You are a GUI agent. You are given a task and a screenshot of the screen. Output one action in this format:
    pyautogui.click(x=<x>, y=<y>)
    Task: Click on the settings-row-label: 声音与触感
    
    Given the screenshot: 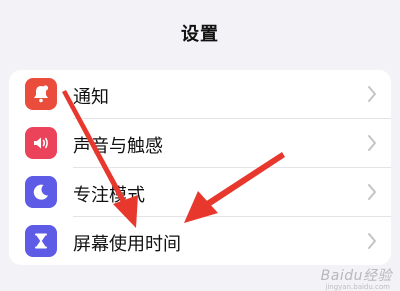 What is the action you would take?
    pyautogui.click(x=118, y=146)
    